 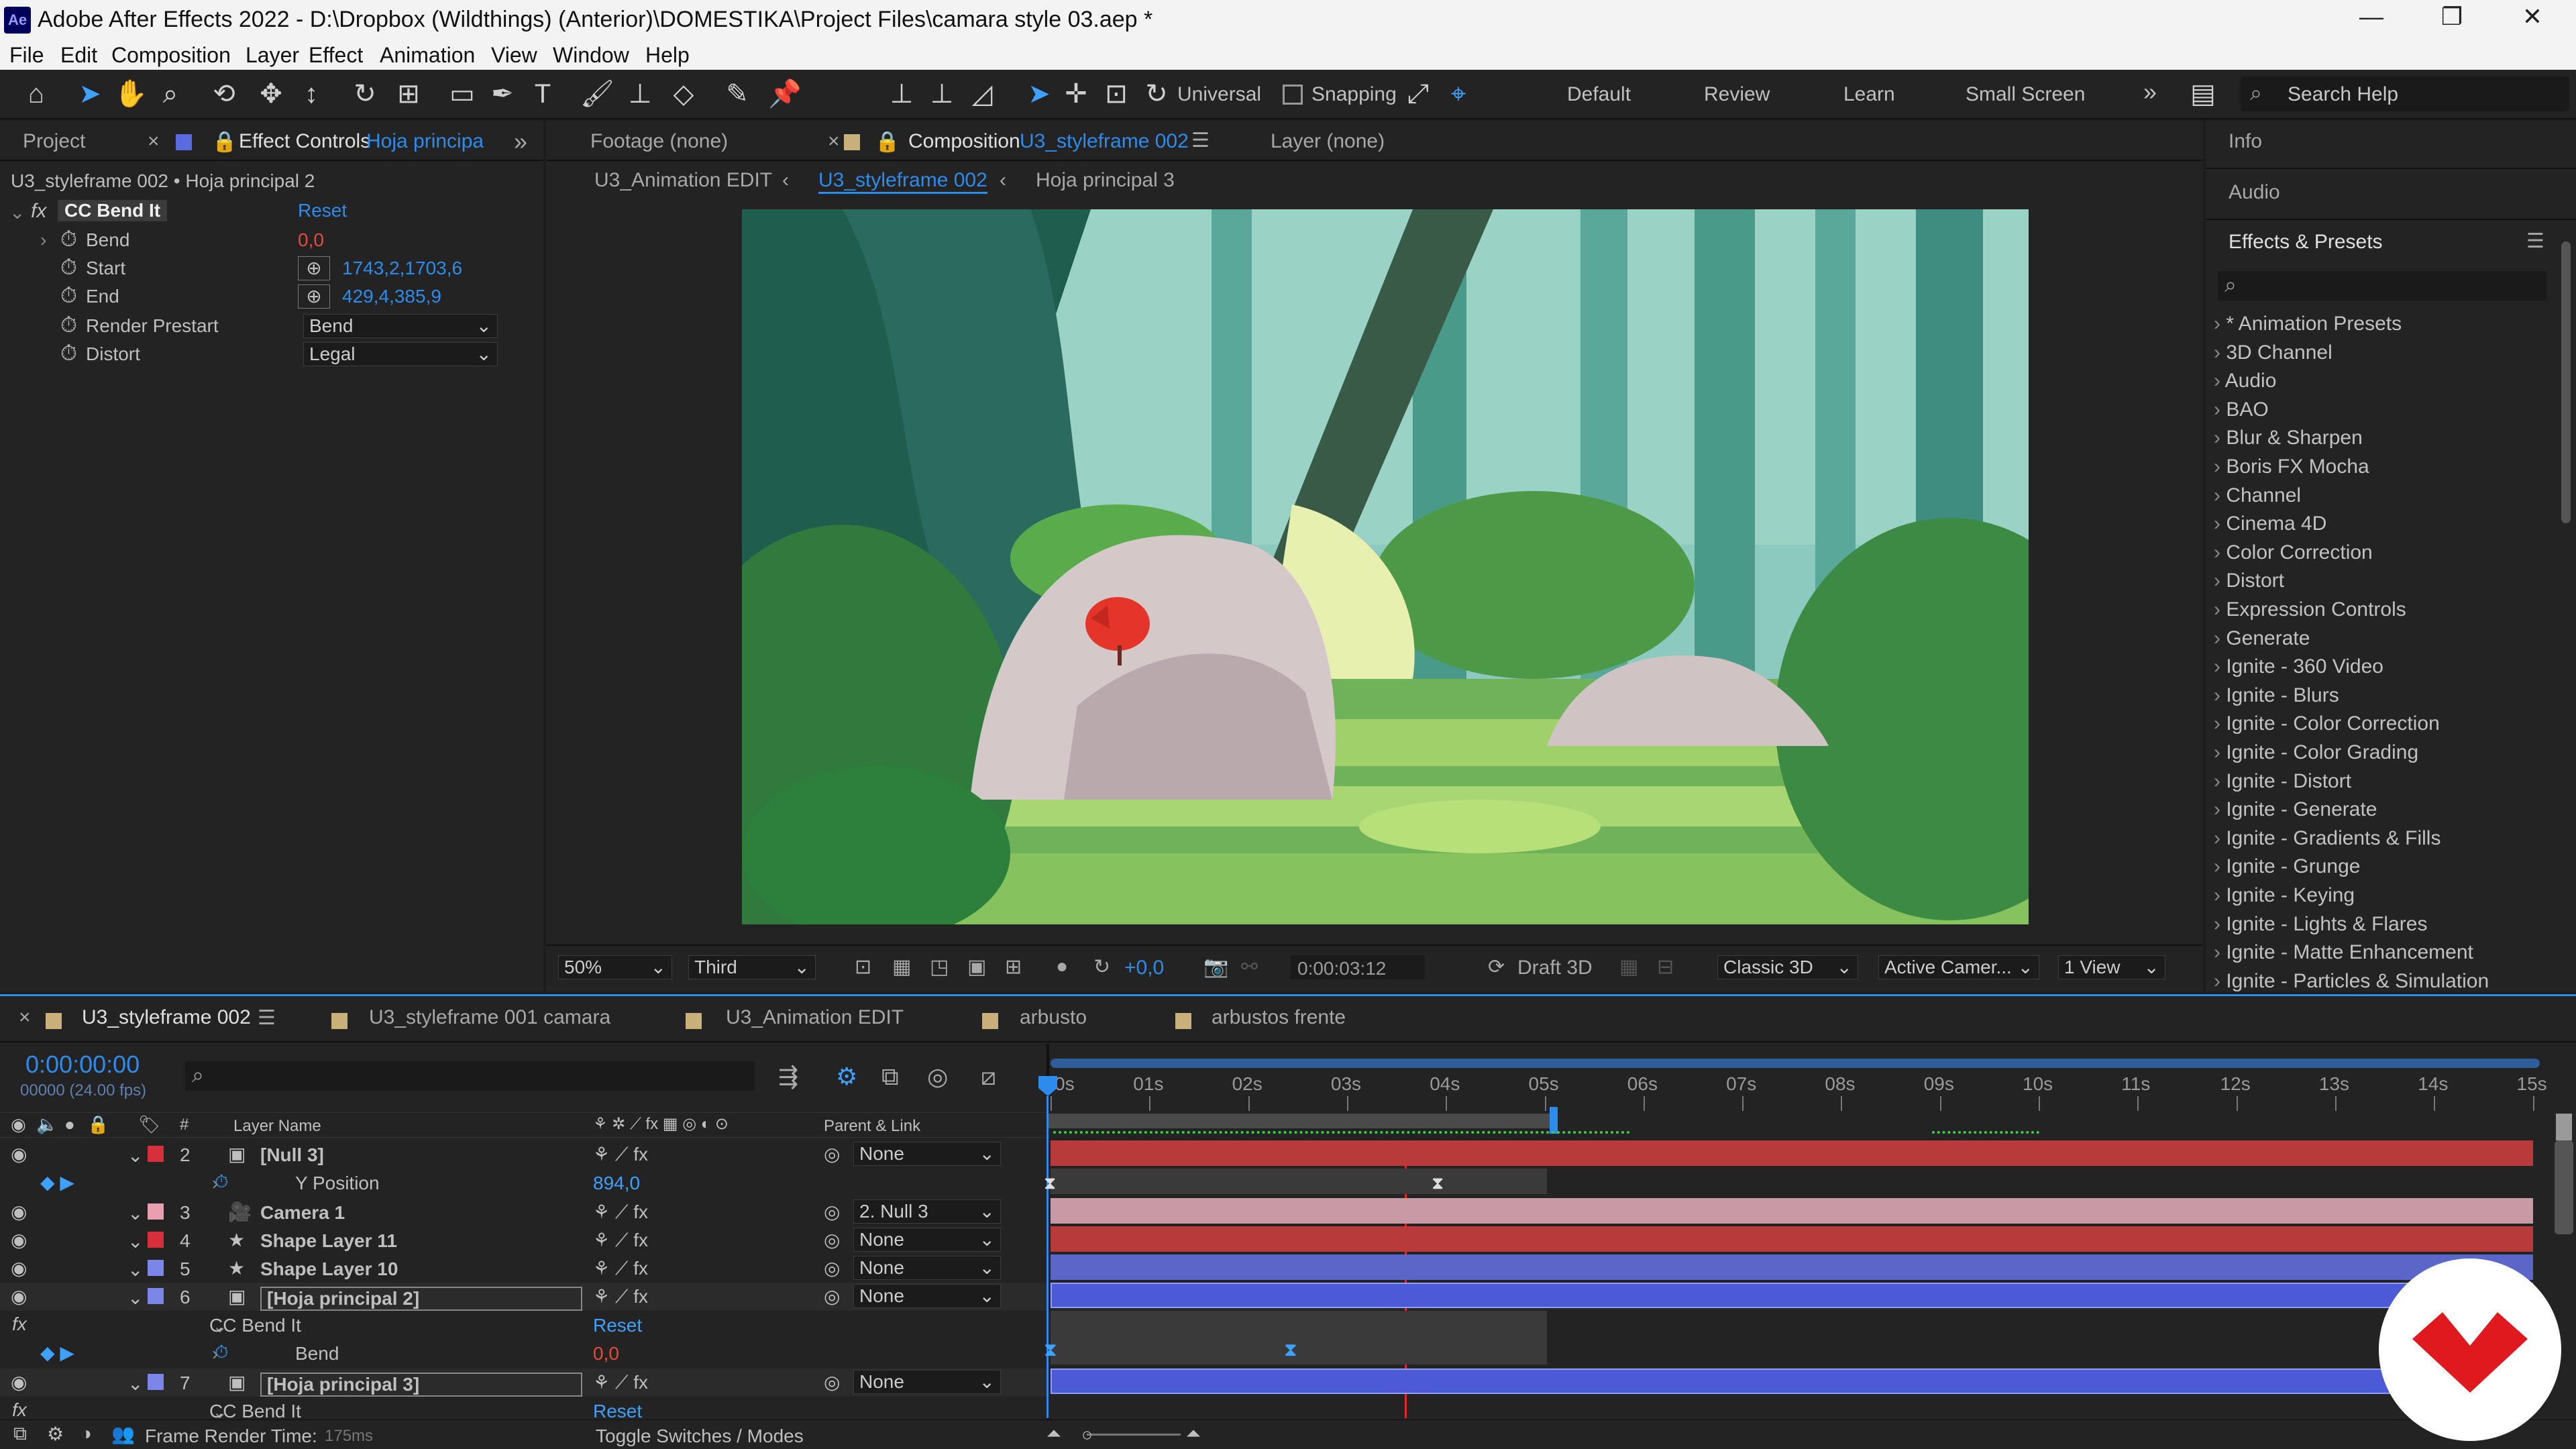 I want to click on home-icon: ⌂, so click(x=36, y=94).